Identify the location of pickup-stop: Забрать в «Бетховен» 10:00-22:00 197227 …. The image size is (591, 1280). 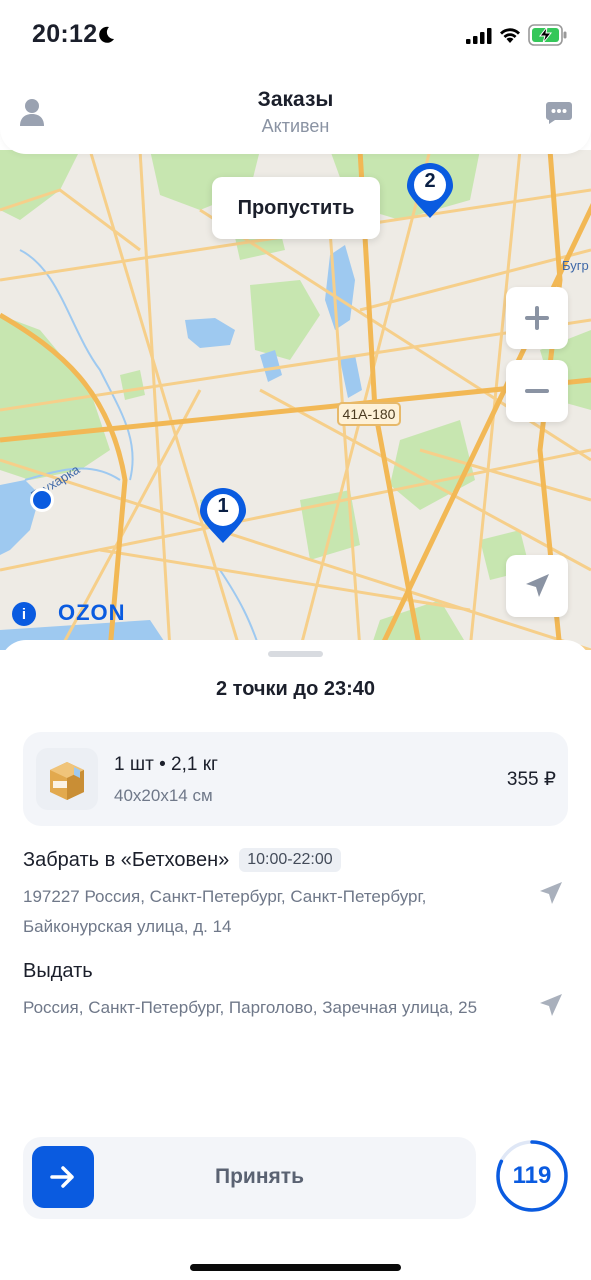
(295, 895).